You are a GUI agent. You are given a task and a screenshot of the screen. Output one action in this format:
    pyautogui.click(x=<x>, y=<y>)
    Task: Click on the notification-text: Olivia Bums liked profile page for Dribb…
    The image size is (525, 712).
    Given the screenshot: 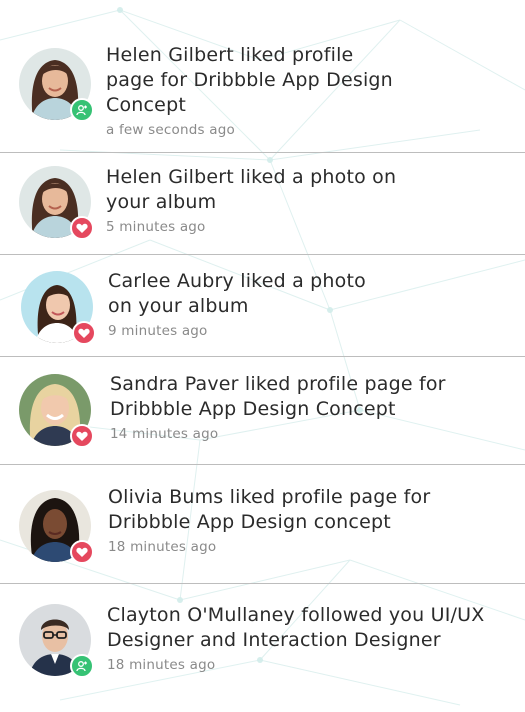 What is the action you would take?
    pyautogui.click(x=269, y=520)
    